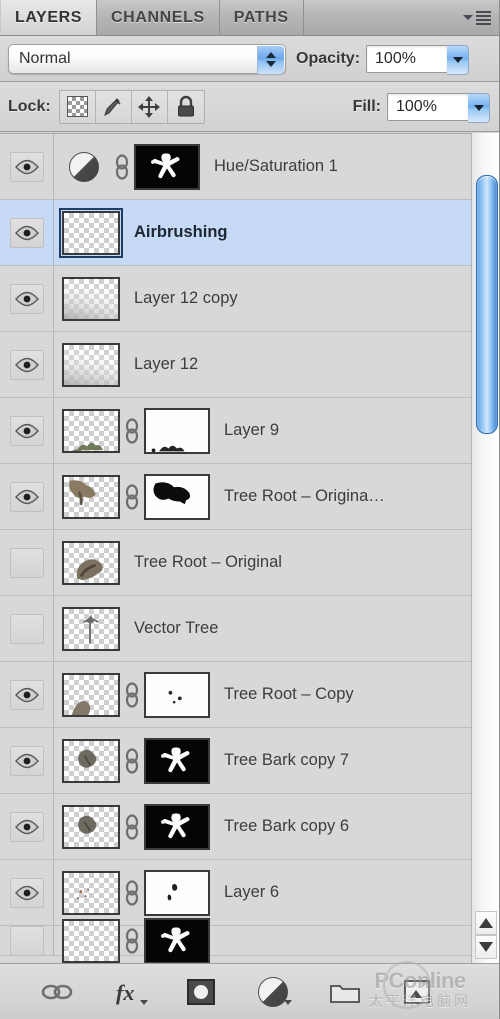  I want to click on layer-row: Tree Bark copy 7, so click(249, 761).